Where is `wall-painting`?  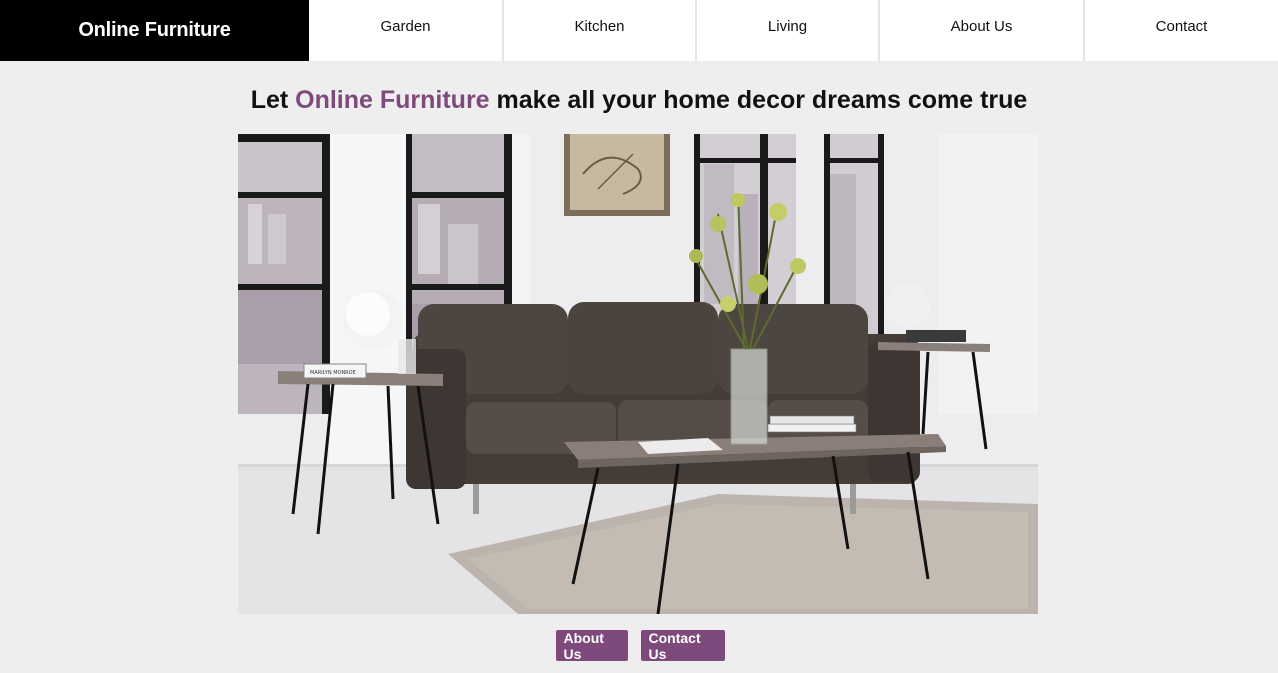
wall-painting is located at coordinates (617, 175).